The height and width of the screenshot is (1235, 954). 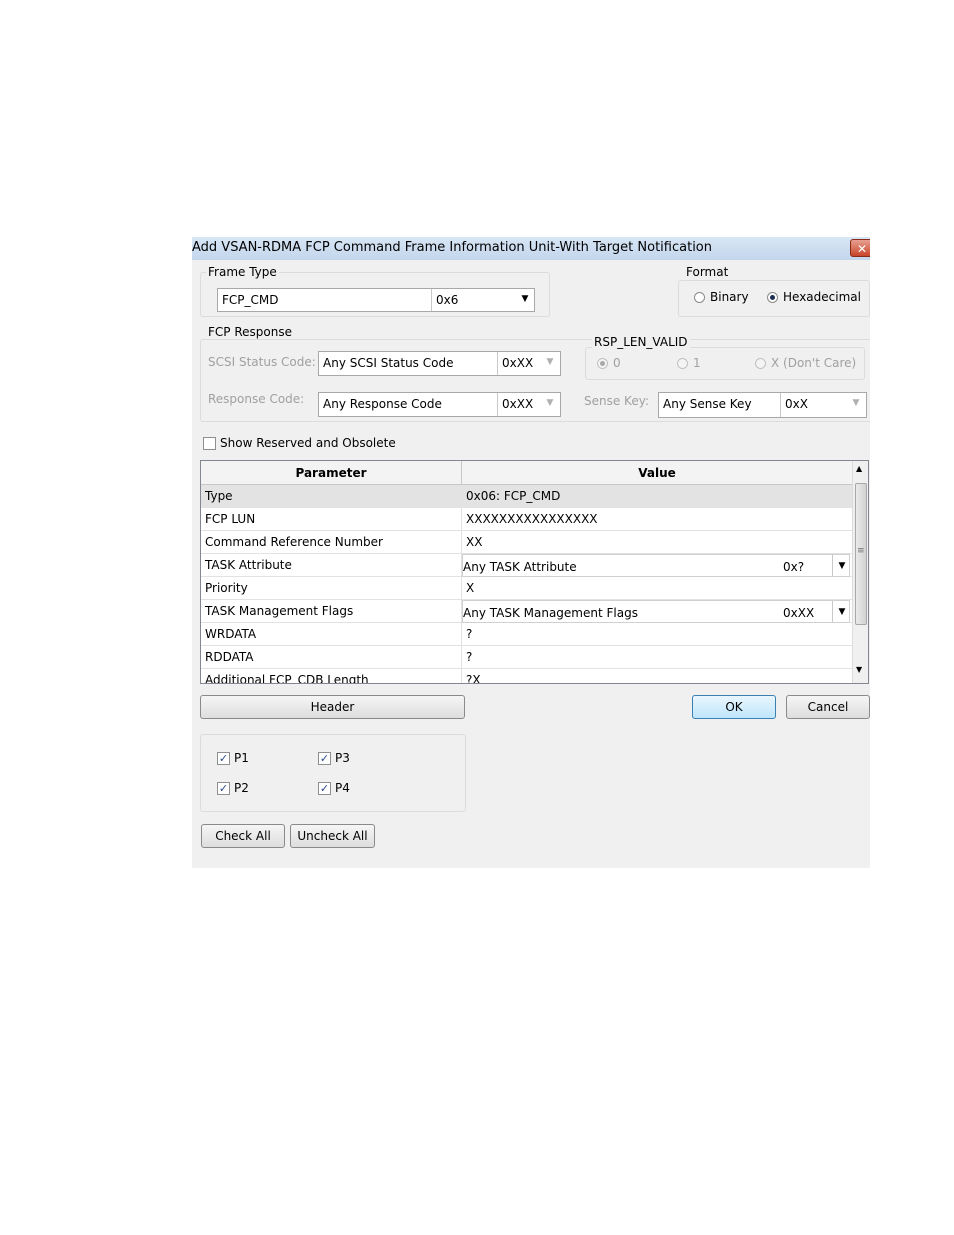 What do you see at coordinates (550, 362) in the screenshot?
I see `scsi-status-chevron-down-icon: ▼` at bounding box center [550, 362].